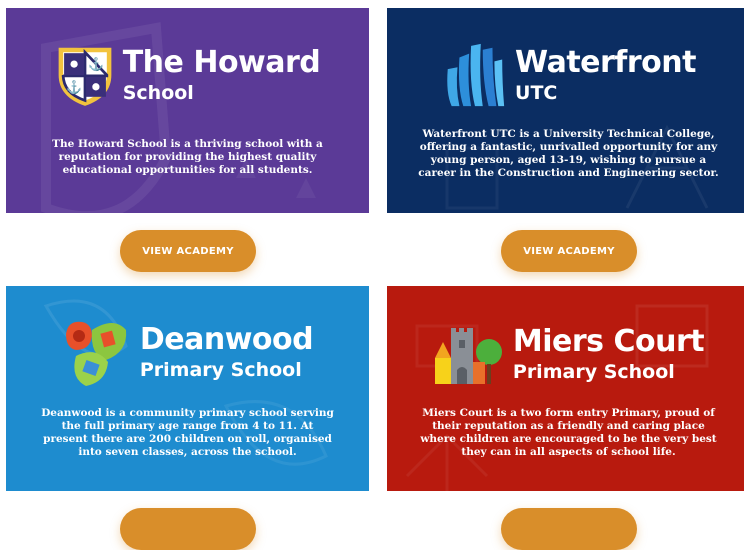 This screenshot has height=550, width=744. Describe the element at coordinates (569, 251) in the screenshot. I see `view-academy-button-waterfront: VIEW ACADEMY` at that location.